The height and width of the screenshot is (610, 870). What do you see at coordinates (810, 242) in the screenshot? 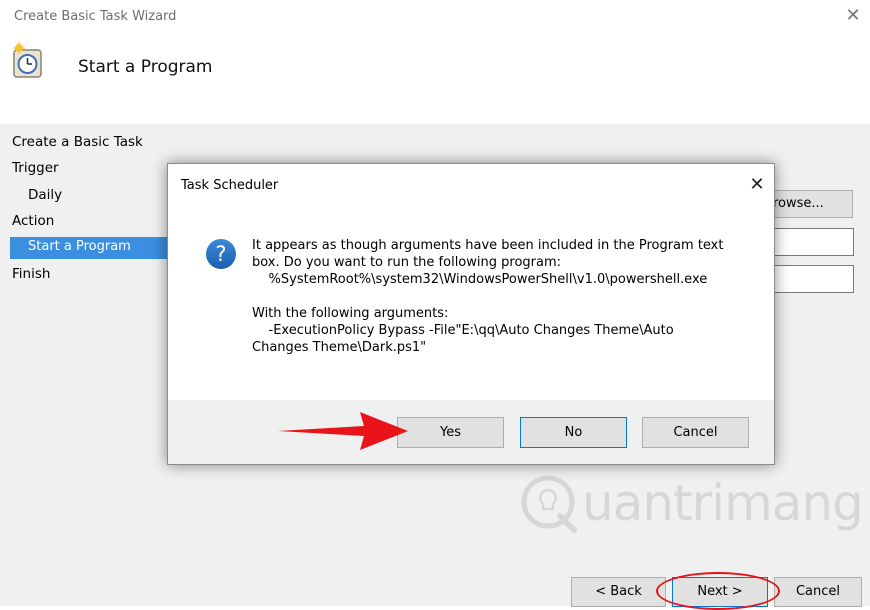
I see `arguments-input` at bounding box center [810, 242].